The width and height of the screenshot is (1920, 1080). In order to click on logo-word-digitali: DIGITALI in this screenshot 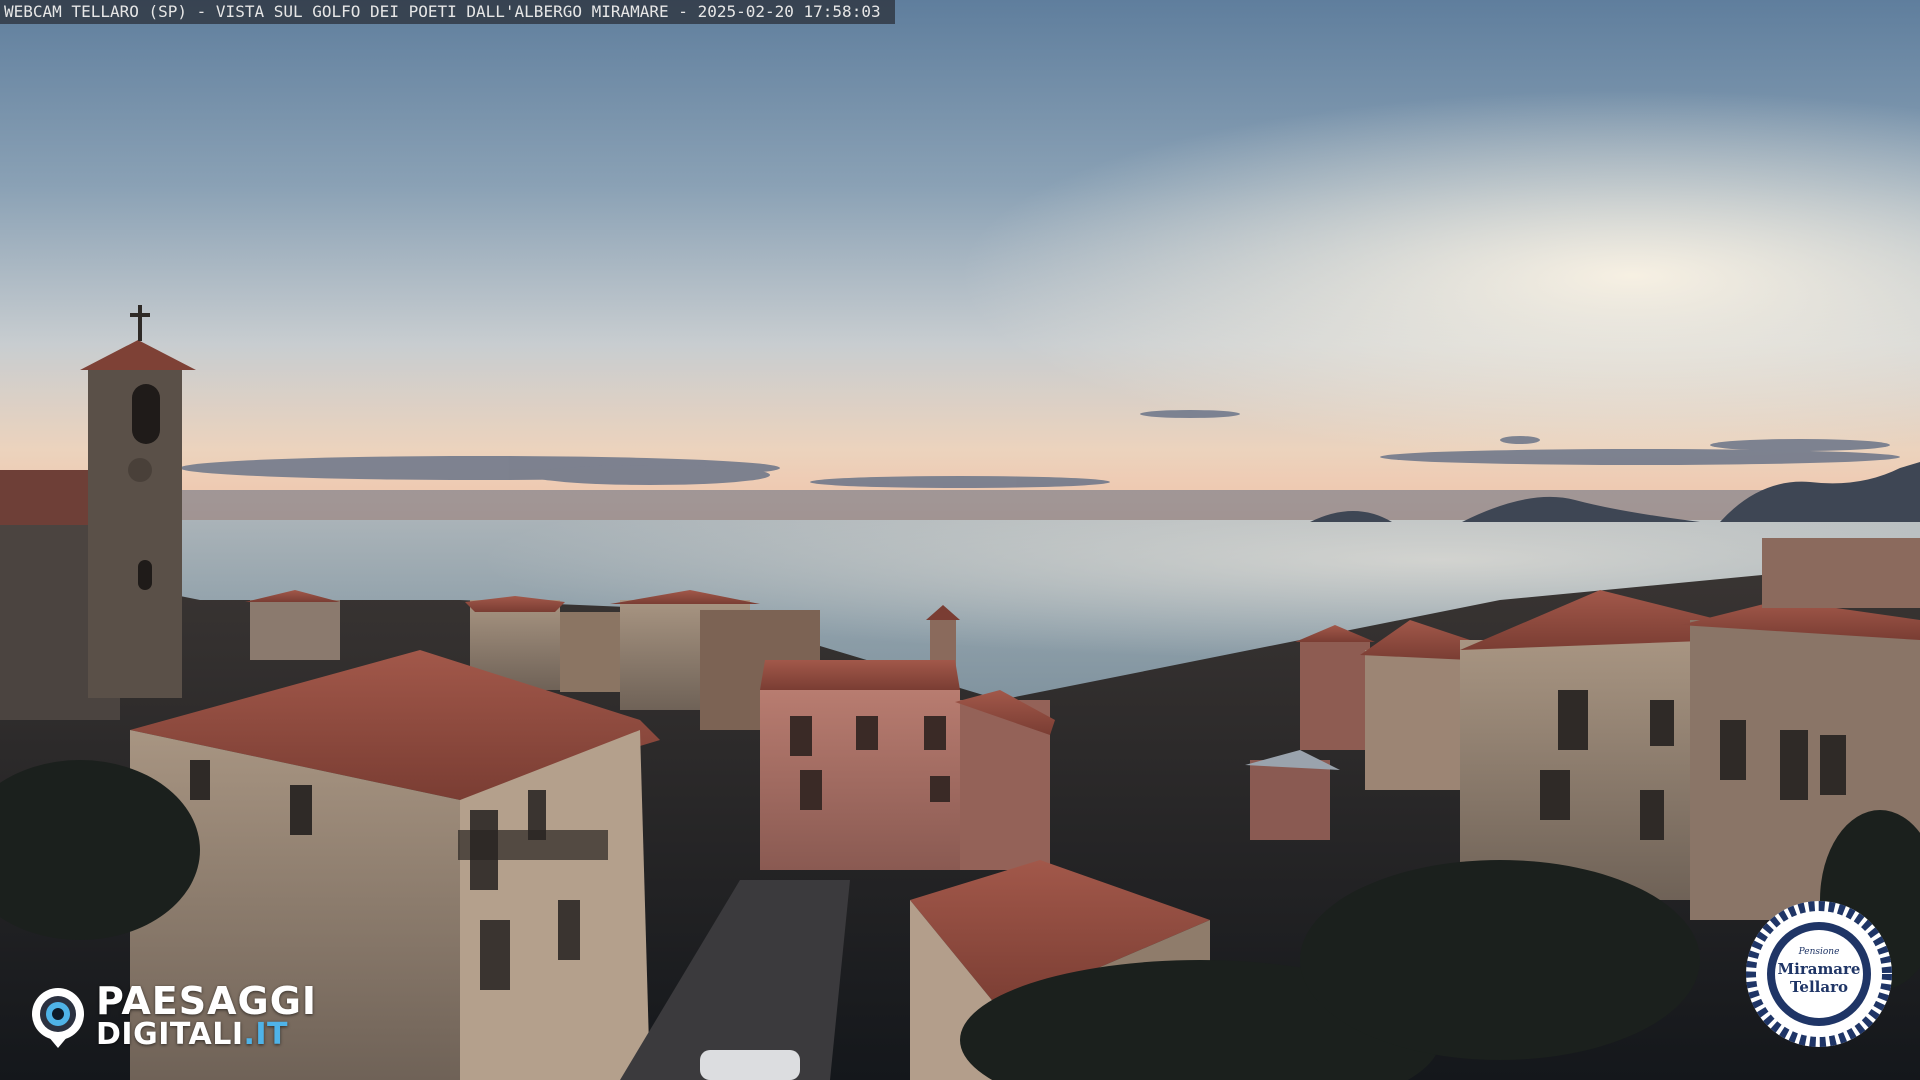, I will do `click(170, 1034)`.